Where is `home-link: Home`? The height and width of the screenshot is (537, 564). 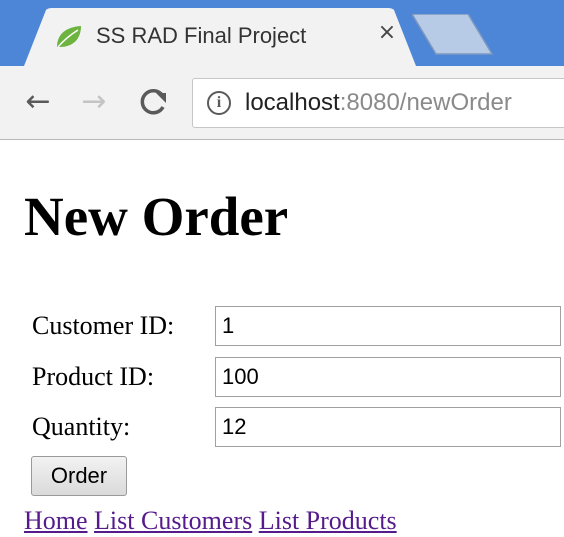
home-link: Home is located at coordinates (56, 520).